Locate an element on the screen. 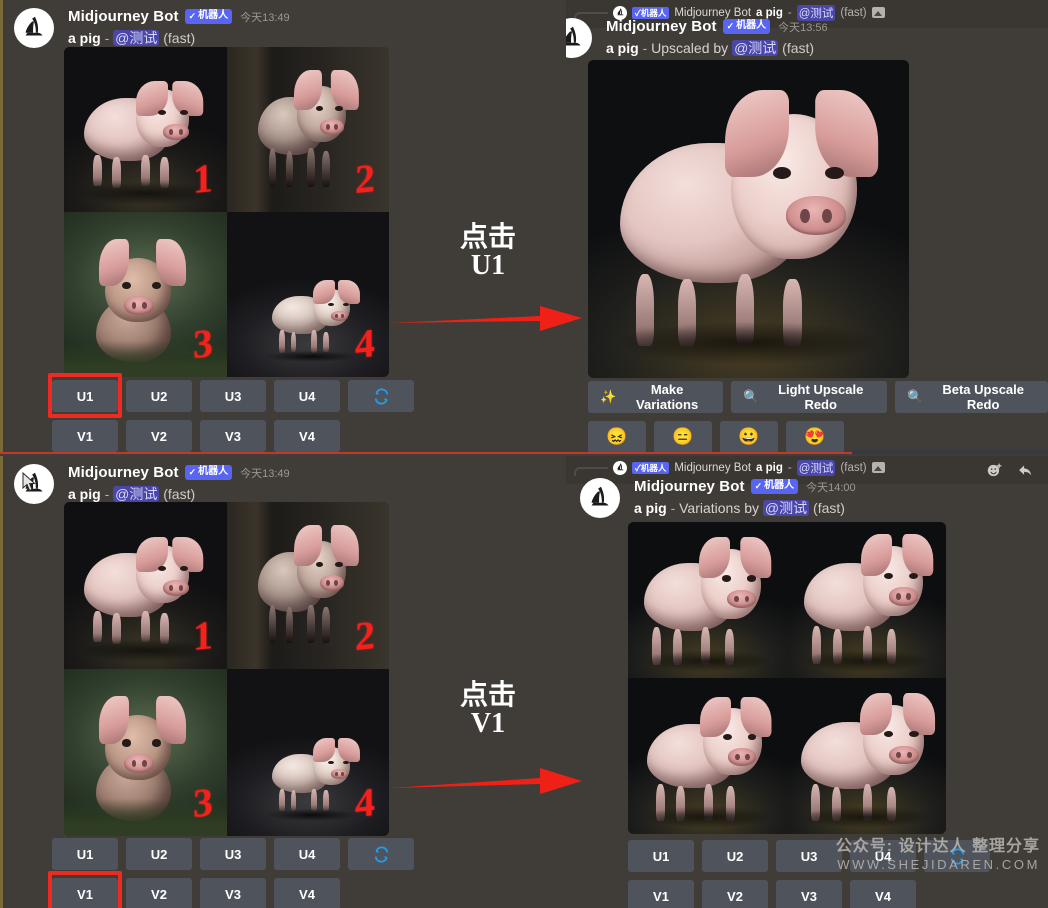  action-label: Variations by is located at coordinates (719, 508).